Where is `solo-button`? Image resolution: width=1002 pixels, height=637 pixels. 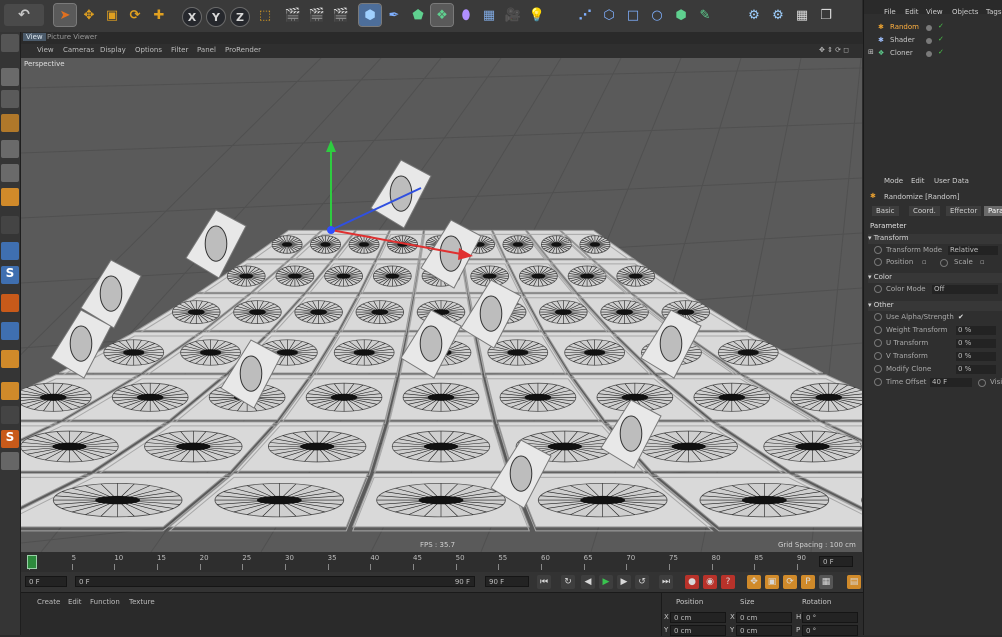
solo-button is located at coordinates (10, 359).